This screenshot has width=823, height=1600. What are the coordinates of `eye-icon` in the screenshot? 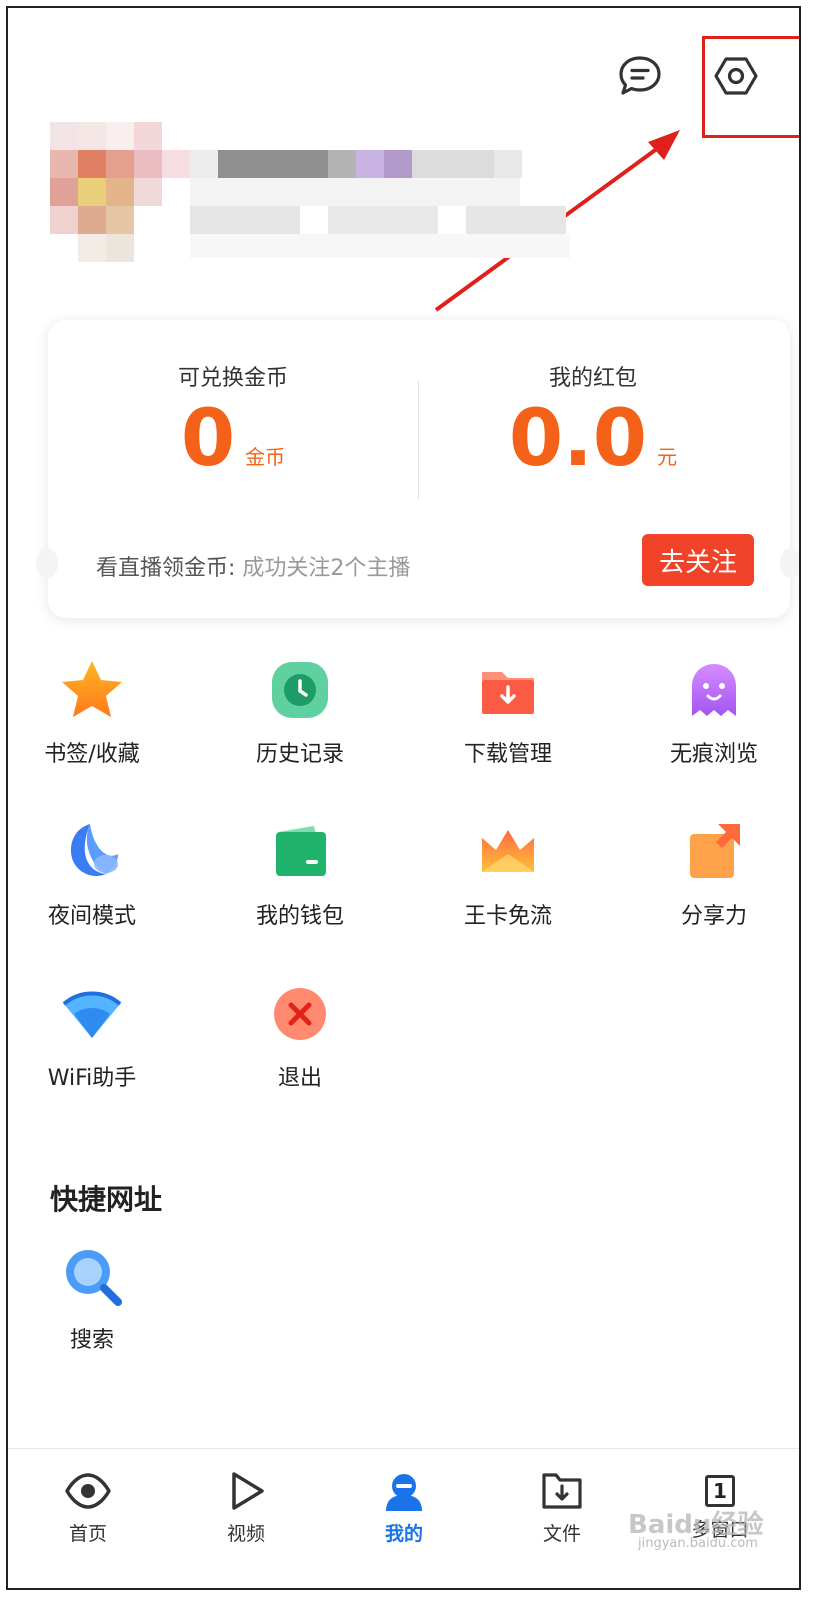 It's located at (88, 1491).